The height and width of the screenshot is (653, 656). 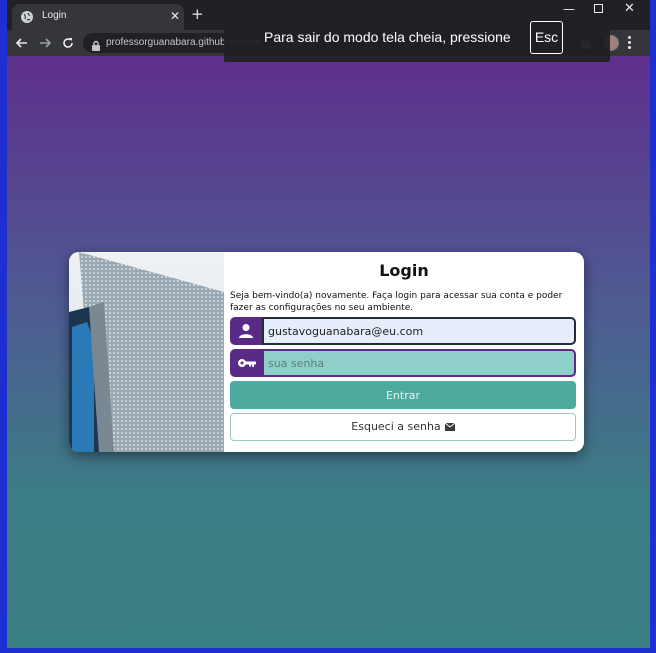 What do you see at coordinates (22, 43) in the screenshot?
I see `back-arrow-icon` at bounding box center [22, 43].